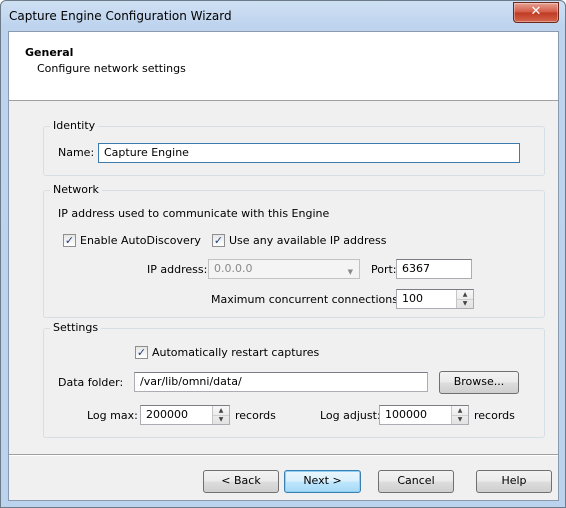  What do you see at coordinates (255, 415) in the screenshot?
I see `log-max-unit: records` at bounding box center [255, 415].